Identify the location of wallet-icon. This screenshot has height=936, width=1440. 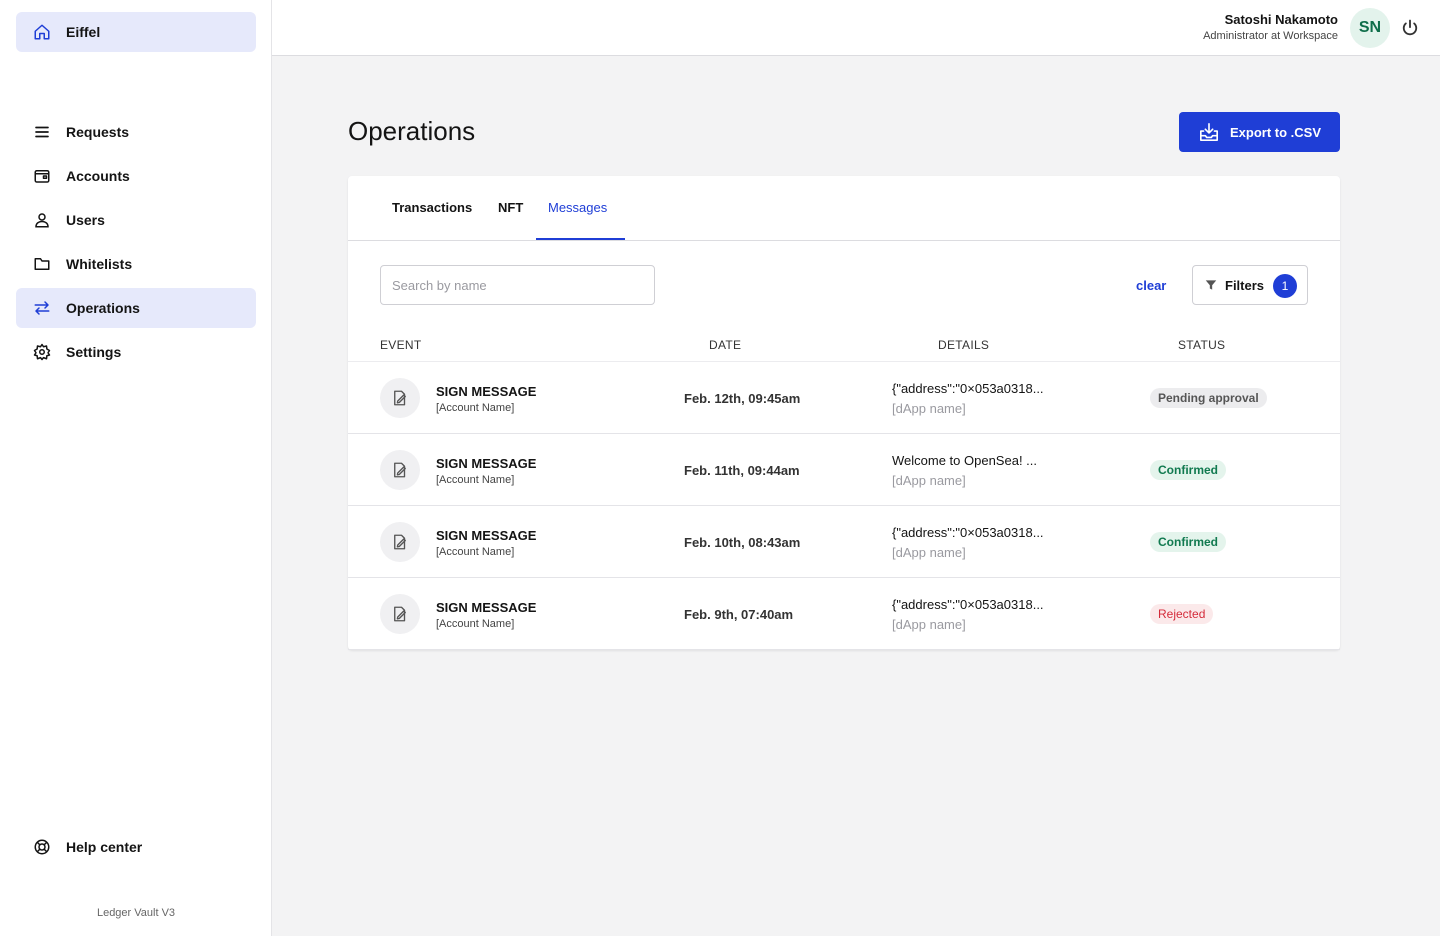
(42, 176).